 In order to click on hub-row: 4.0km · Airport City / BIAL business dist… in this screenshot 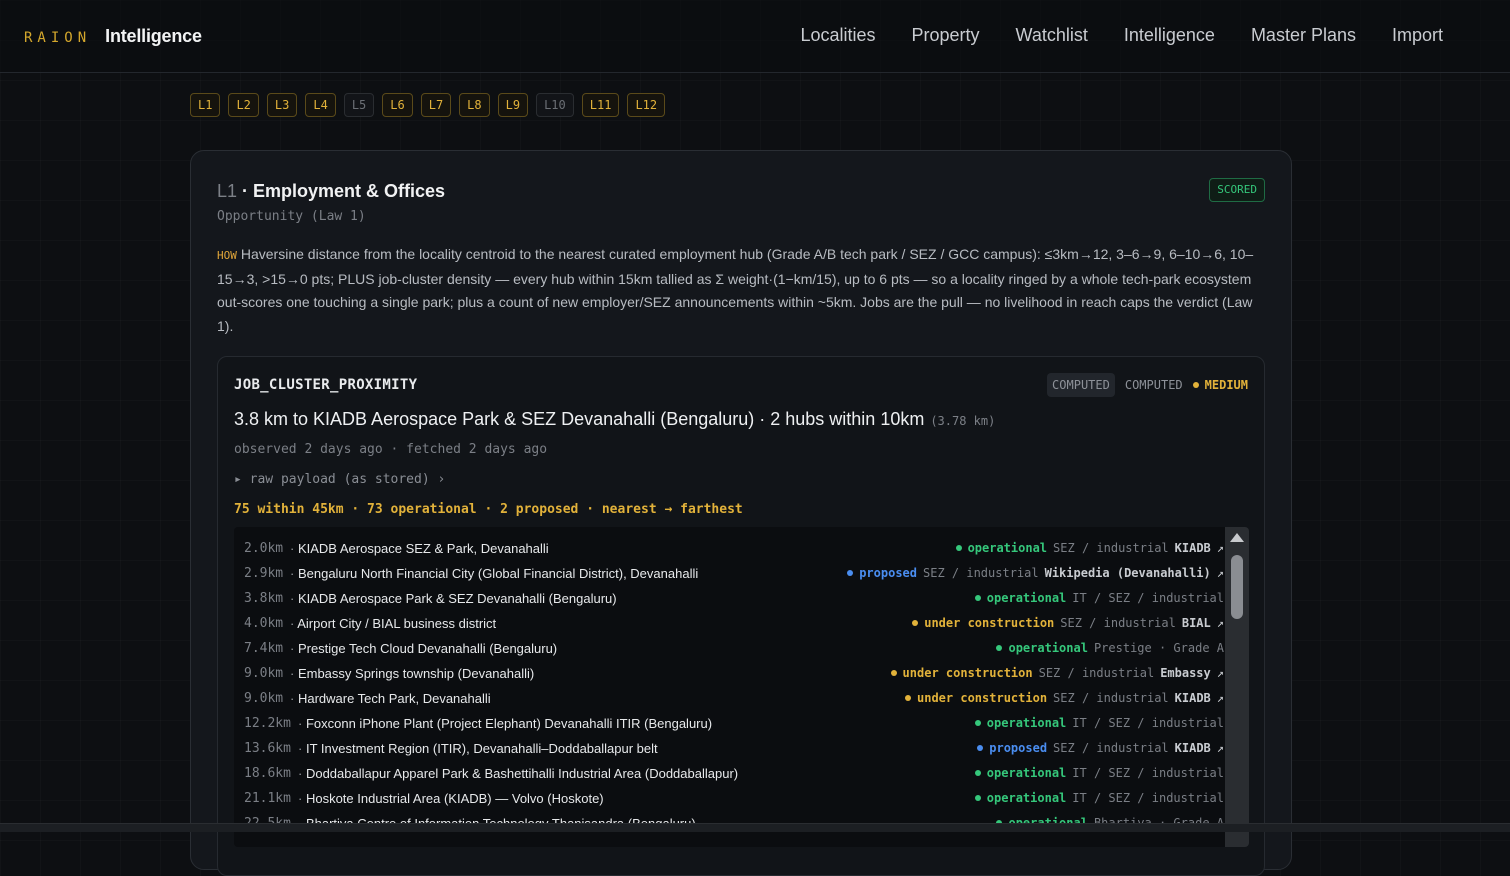, I will do `click(729, 624)`.